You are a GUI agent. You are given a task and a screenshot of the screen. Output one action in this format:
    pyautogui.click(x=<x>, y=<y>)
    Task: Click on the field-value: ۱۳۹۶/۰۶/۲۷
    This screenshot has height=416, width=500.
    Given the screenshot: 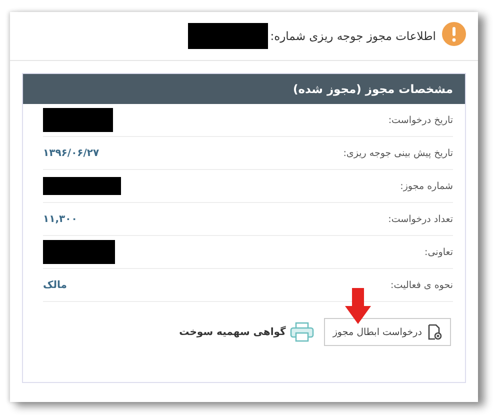 What is the action you would take?
    pyautogui.click(x=71, y=153)
    